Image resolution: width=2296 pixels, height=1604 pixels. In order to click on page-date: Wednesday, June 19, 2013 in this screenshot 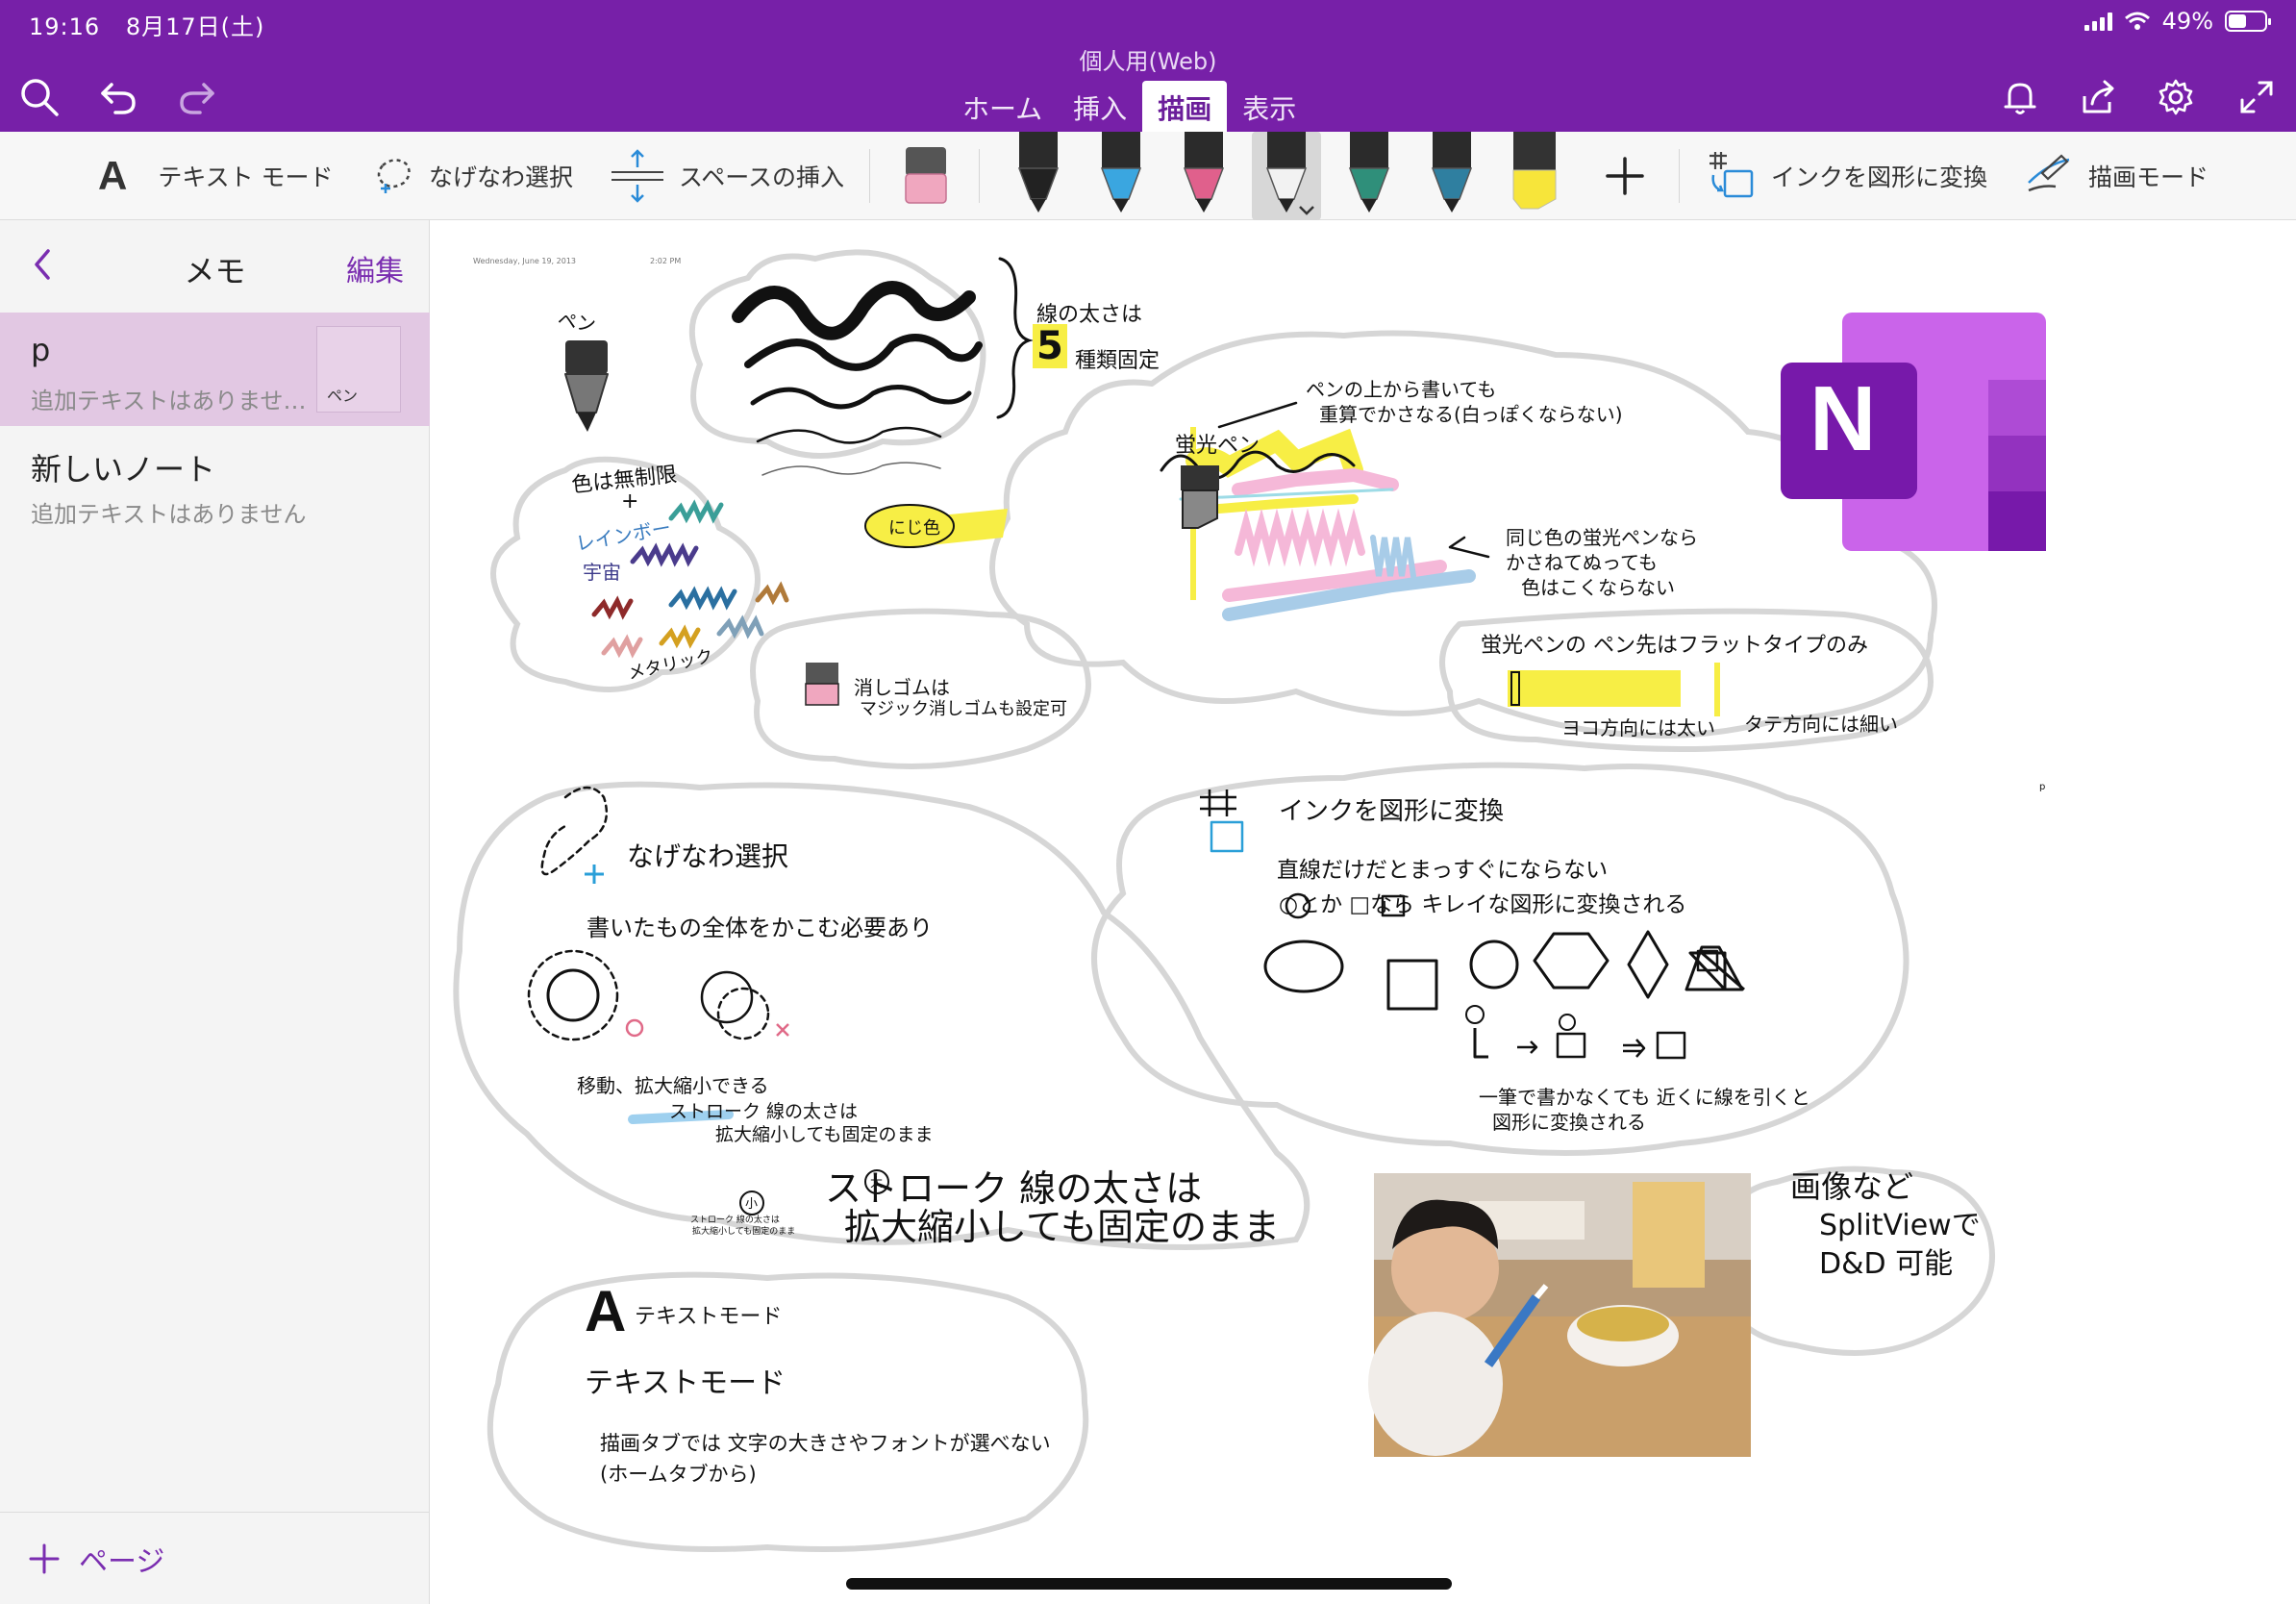, I will do `click(524, 261)`.